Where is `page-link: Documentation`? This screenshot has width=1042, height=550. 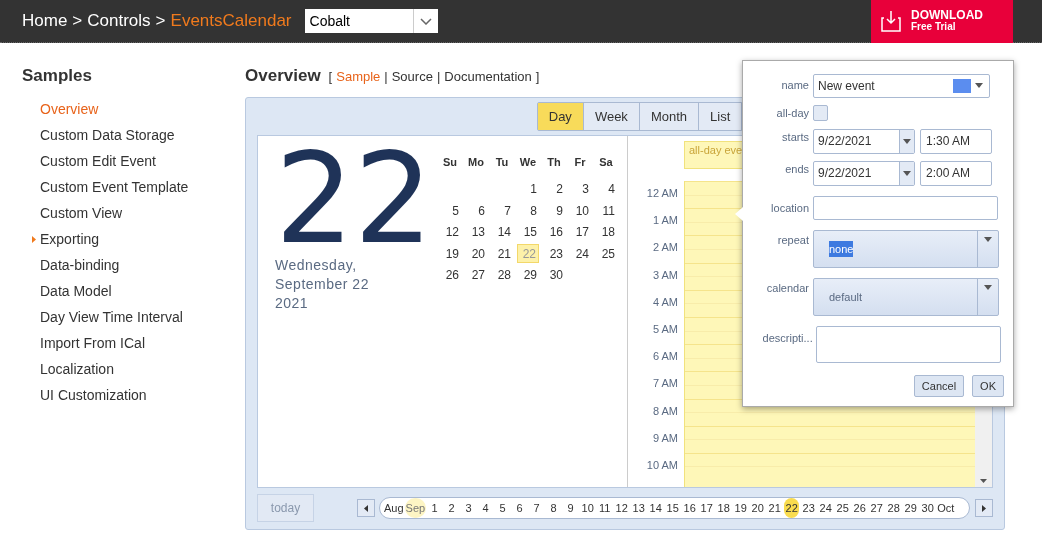
page-link: Documentation is located at coordinates (488, 77).